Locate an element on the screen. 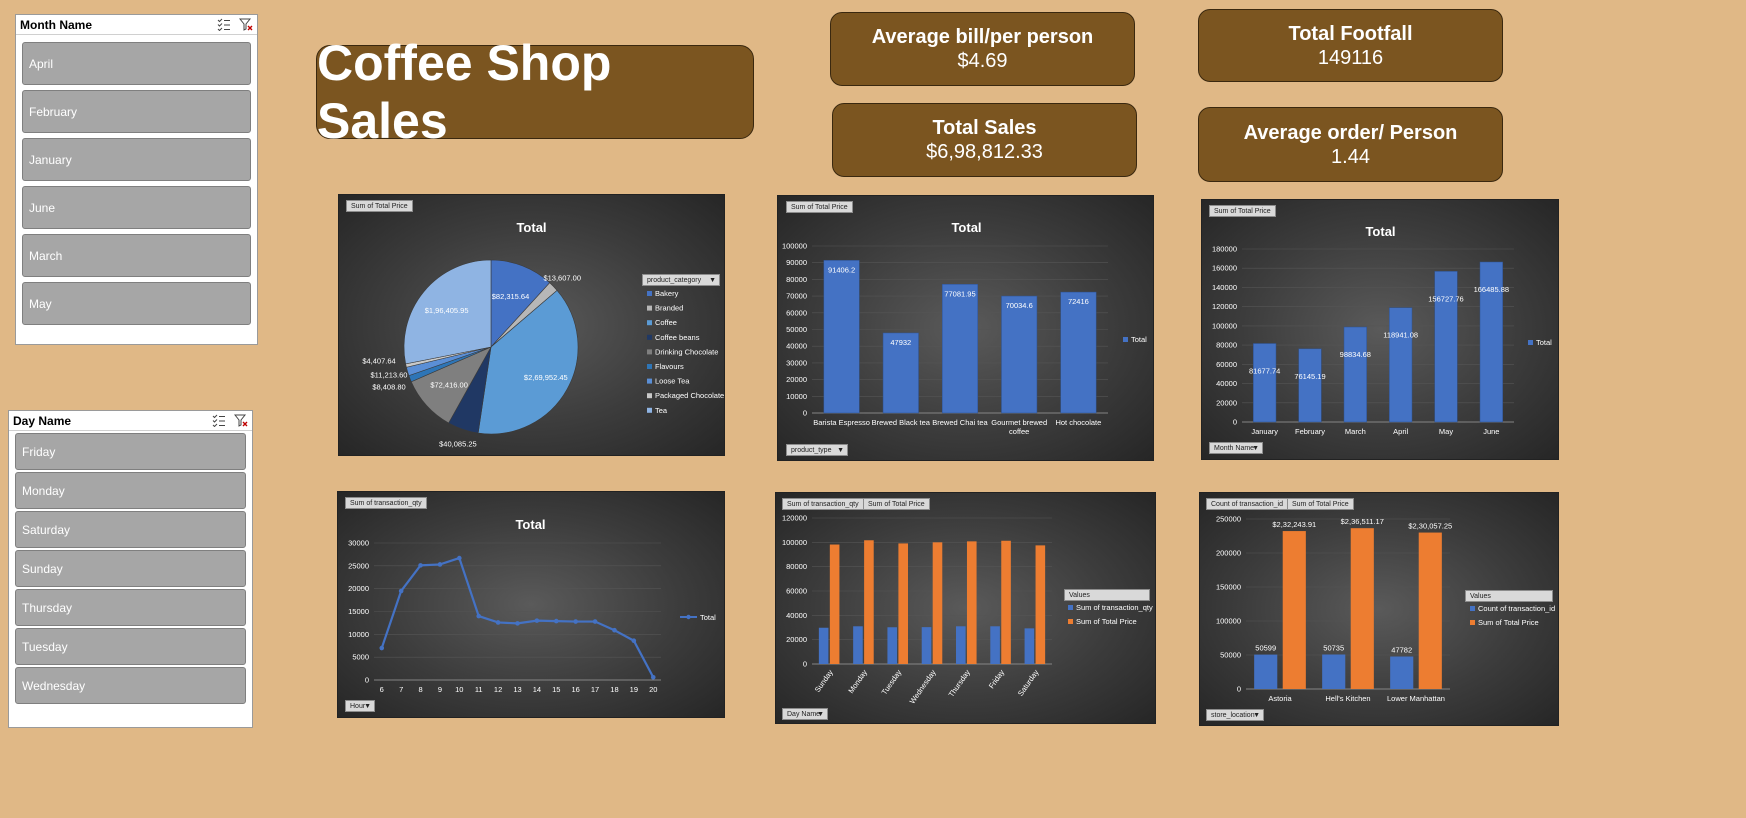  x-tick-label: June is located at coordinates (1491, 431).